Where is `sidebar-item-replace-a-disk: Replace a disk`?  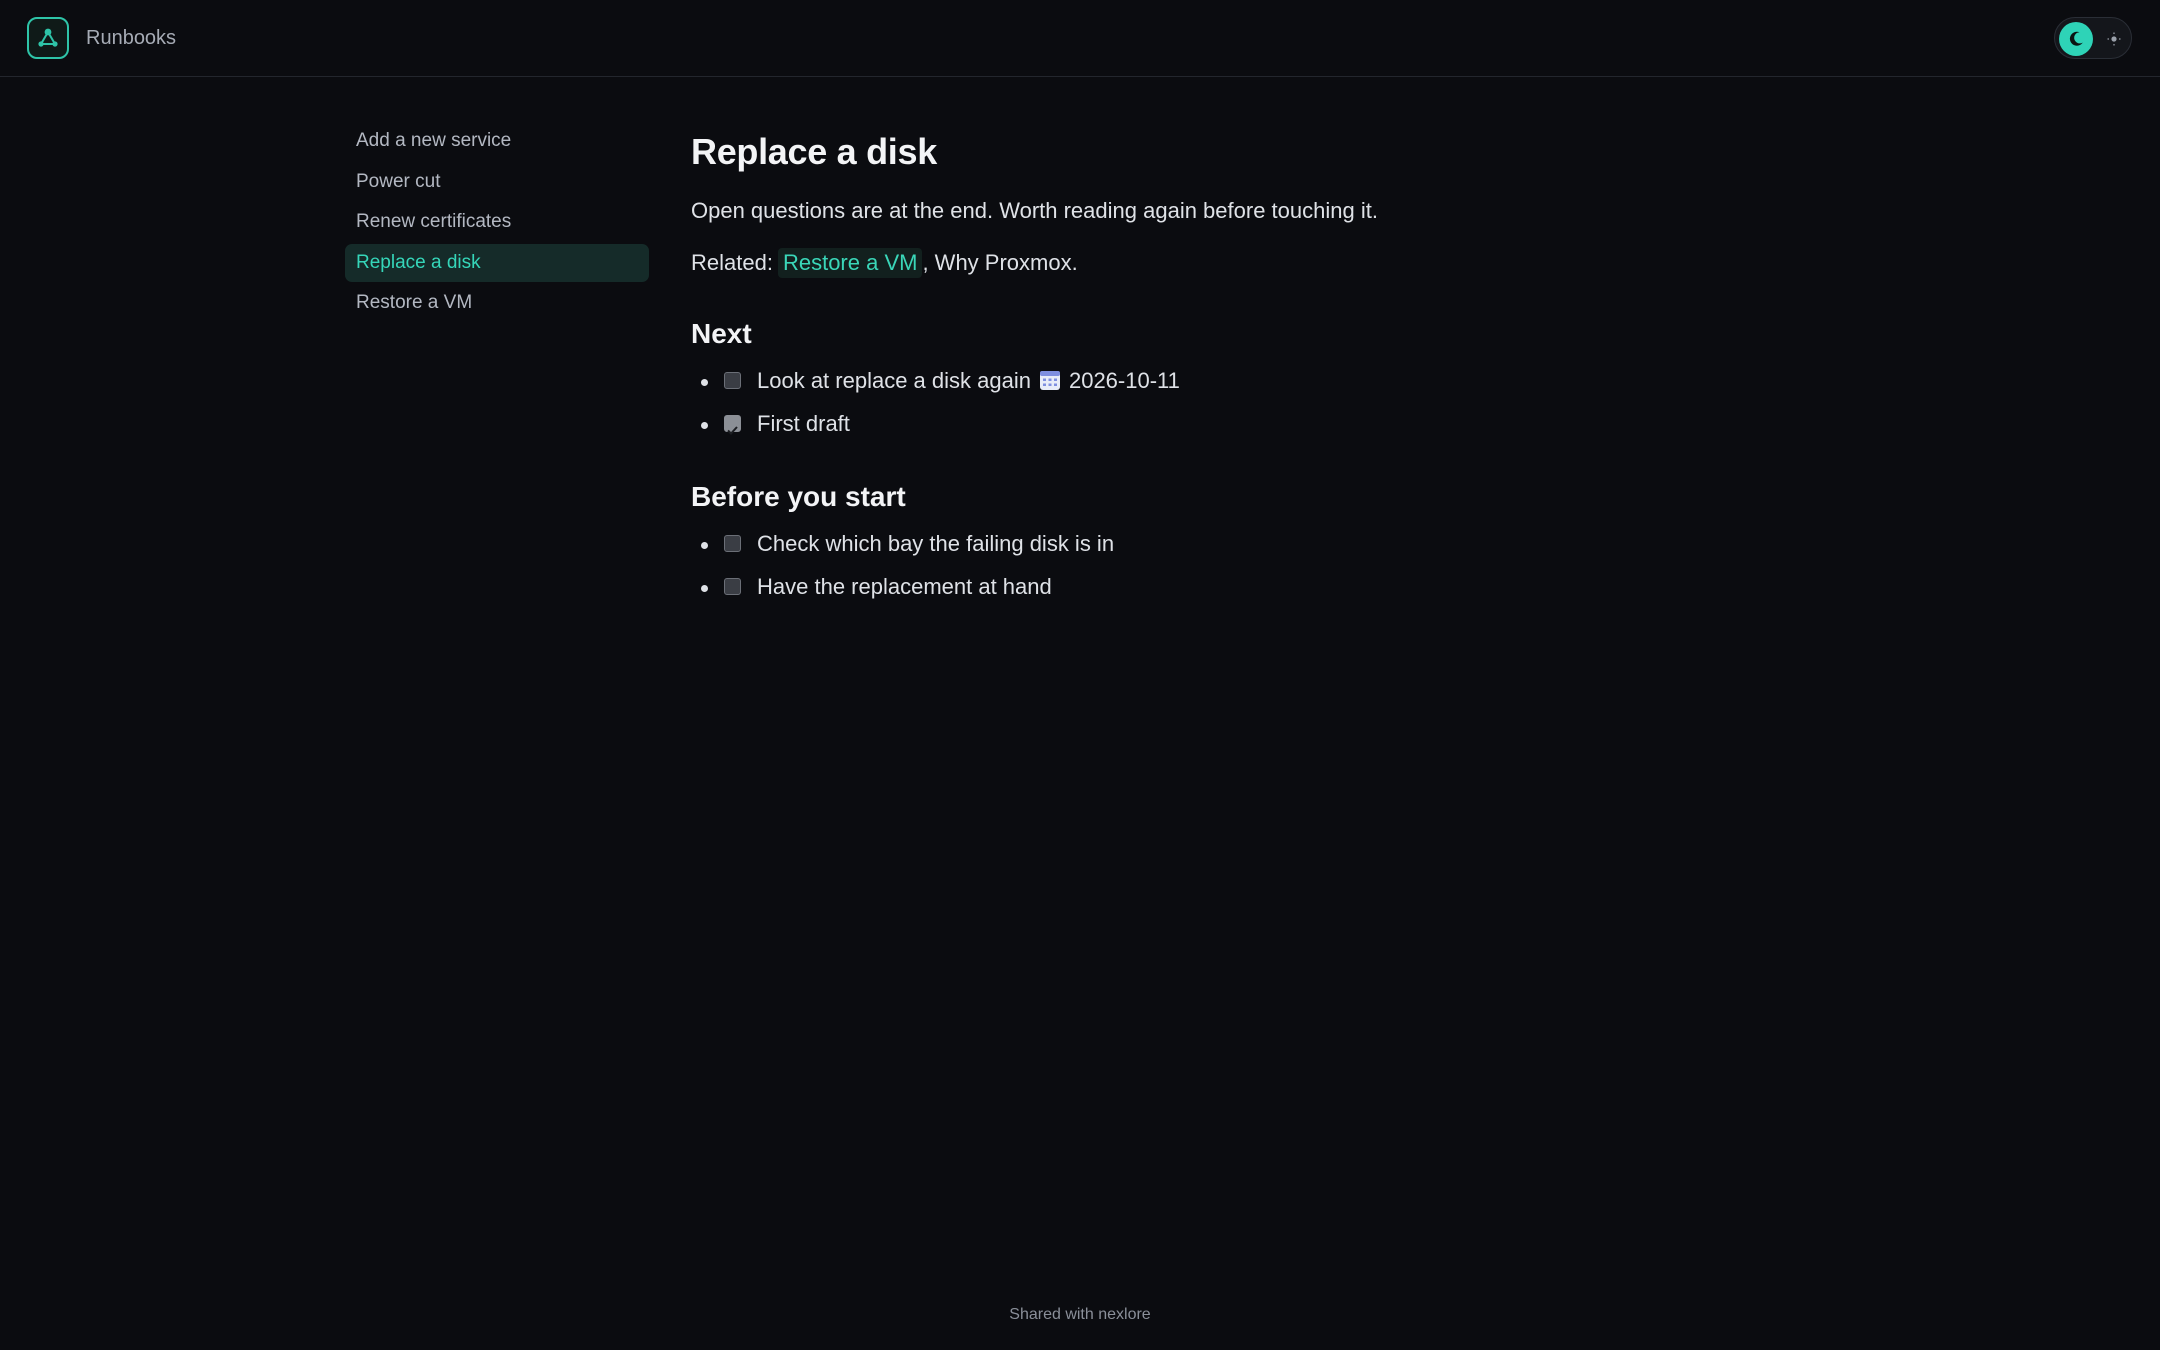 sidebar-item-replace-a-disk: Replace a disk is located at coordinates (497, 262).